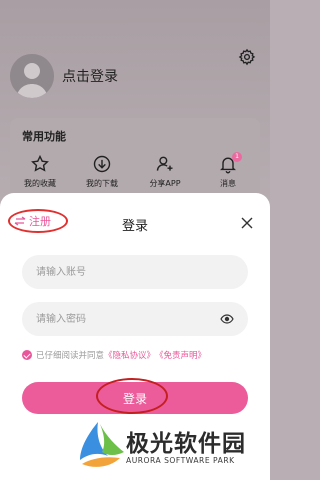 Image resolution: width=320 pixels, height=480 pixels. Describe the element at coordinates (237, 157) in the screenshot. I see `message-badge: 1` at that location.